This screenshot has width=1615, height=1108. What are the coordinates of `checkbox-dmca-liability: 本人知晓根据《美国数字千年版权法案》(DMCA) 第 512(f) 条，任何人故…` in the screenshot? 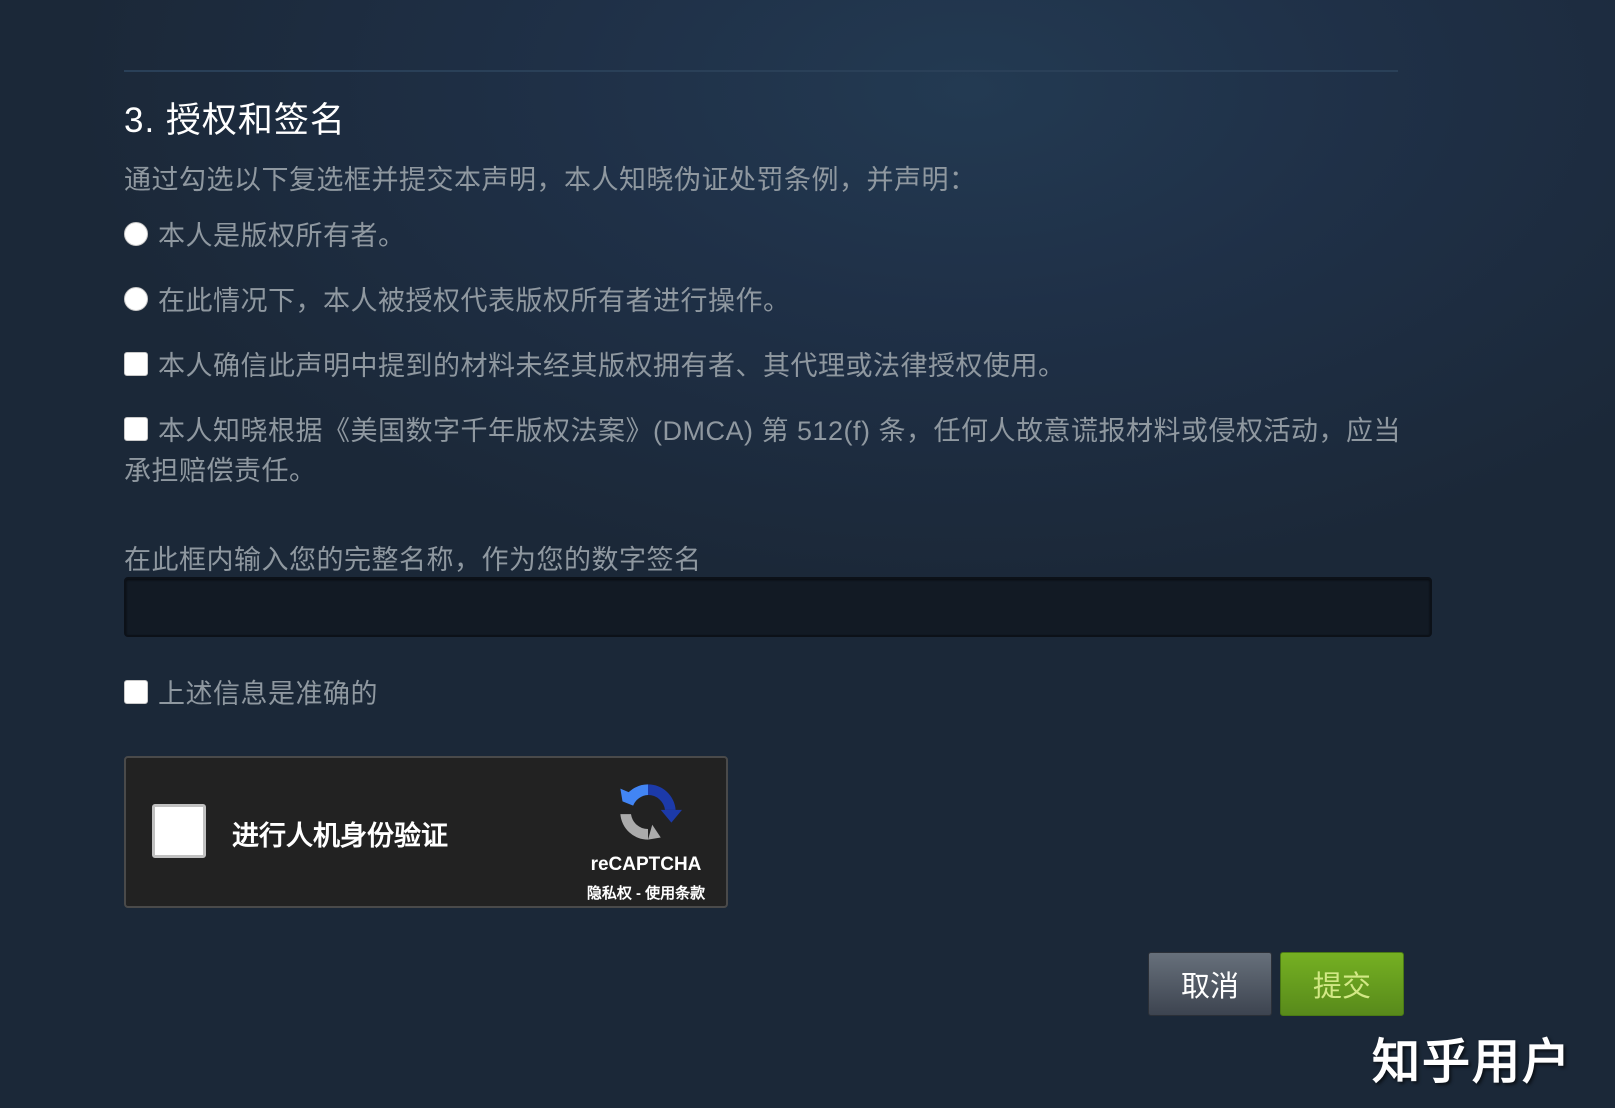 It's located at (769, 451).